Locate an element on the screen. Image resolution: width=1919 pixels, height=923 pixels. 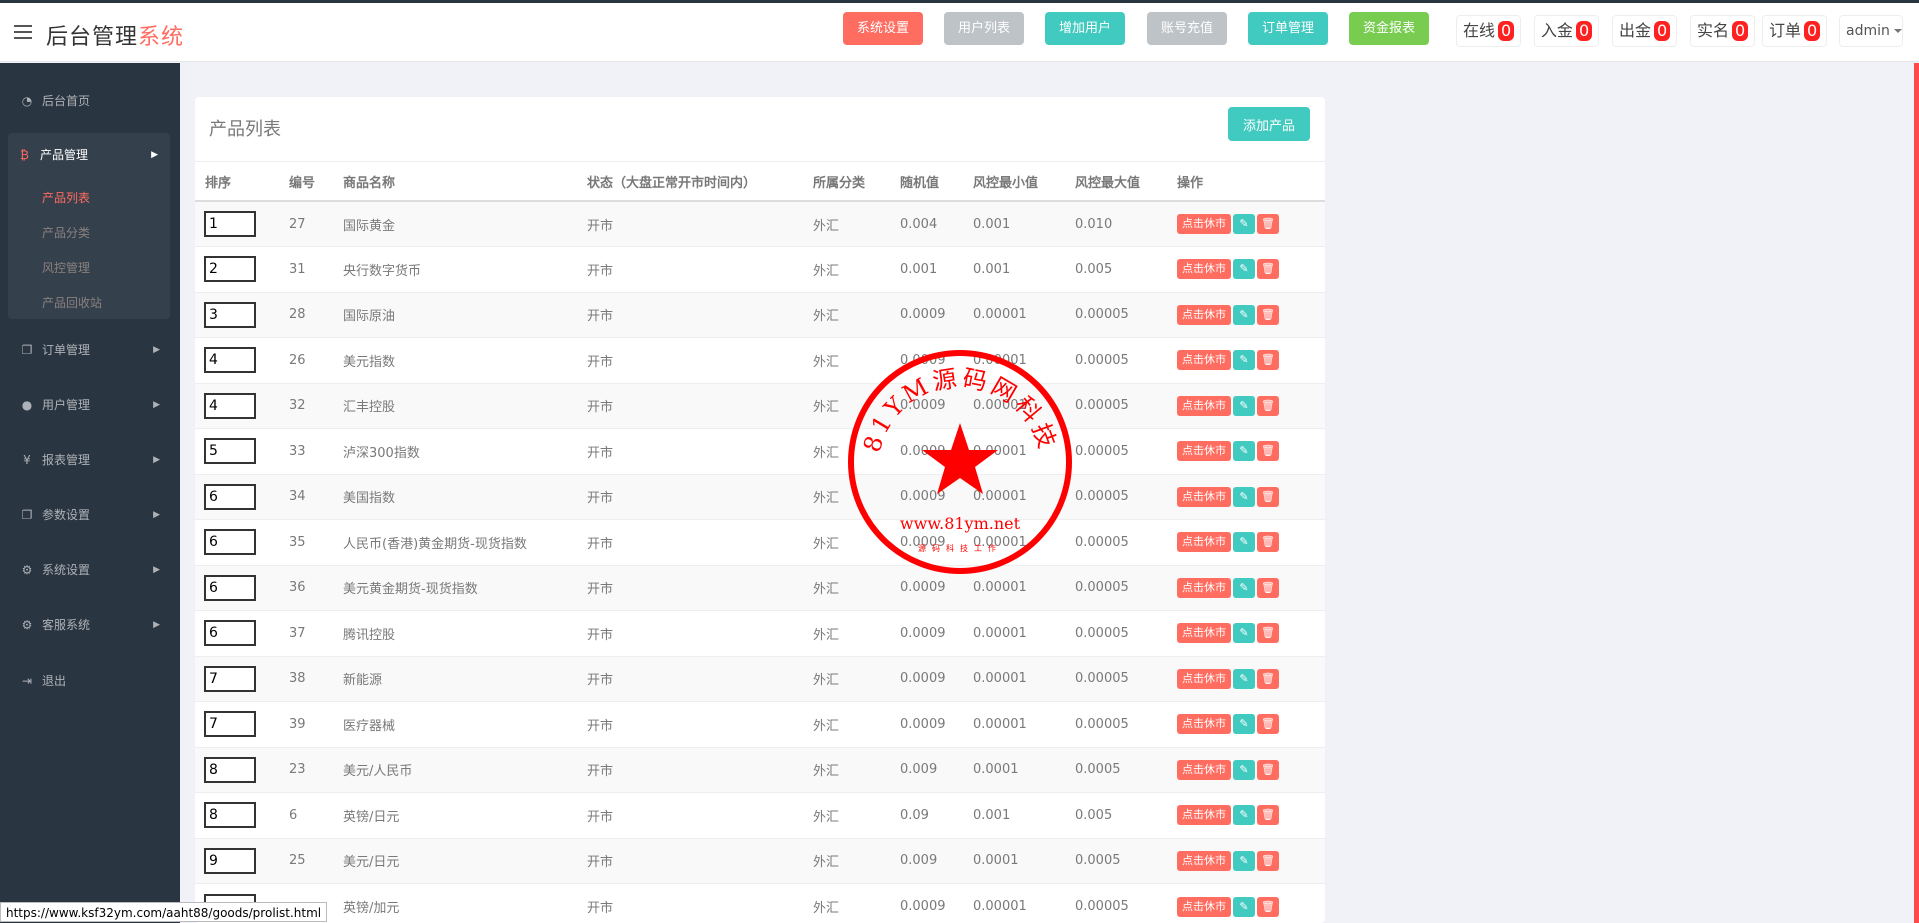
sidebar-item-orders: ❐ 订单管理 ▶ is located at coordinates (90, 350).